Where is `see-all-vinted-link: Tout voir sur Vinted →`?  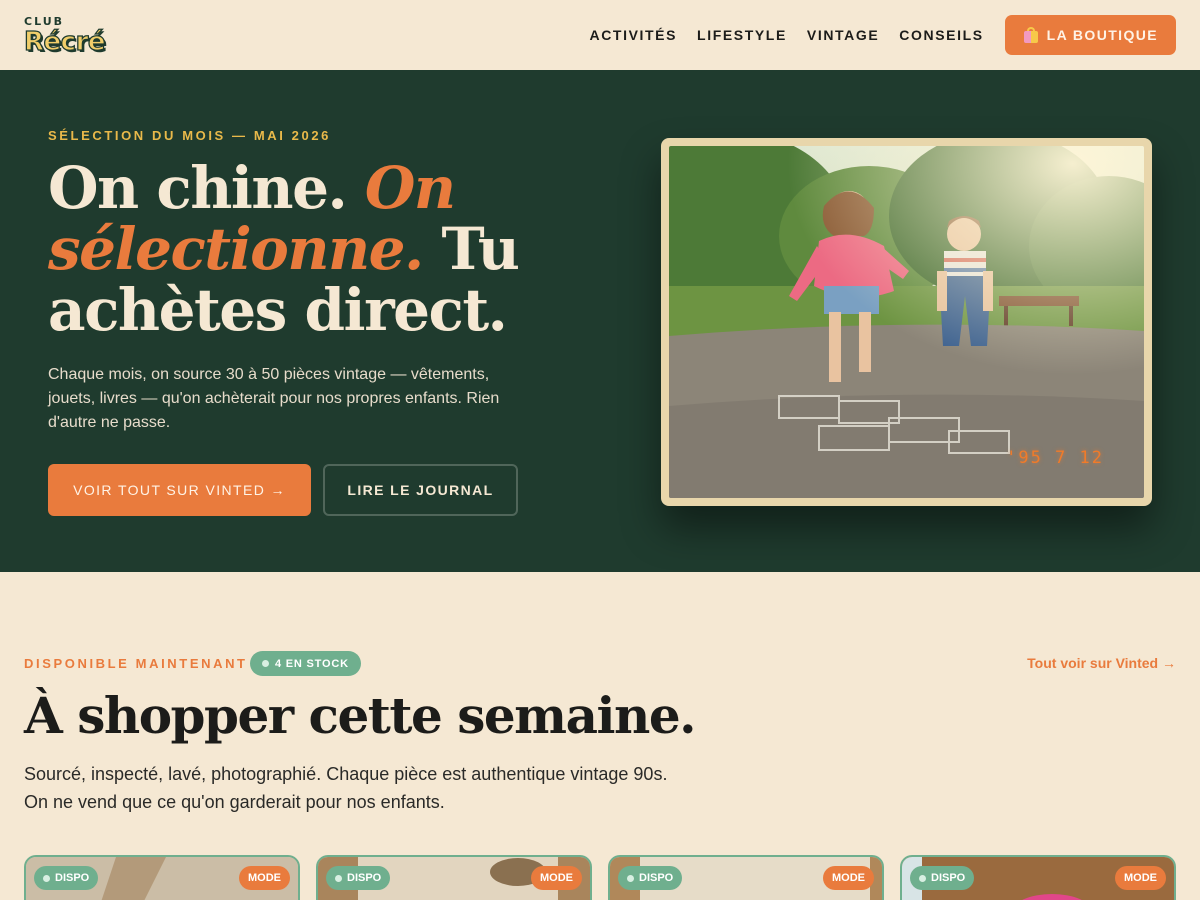 see-all-vinted-link: Tout voir sur Vinted → is located at coordinates (1101, 663).